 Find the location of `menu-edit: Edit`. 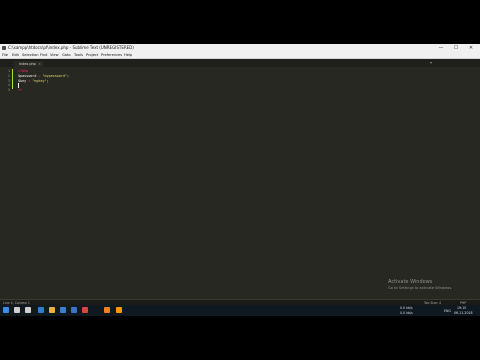

menu-edit: Edit is located at coordinates (15, 55).